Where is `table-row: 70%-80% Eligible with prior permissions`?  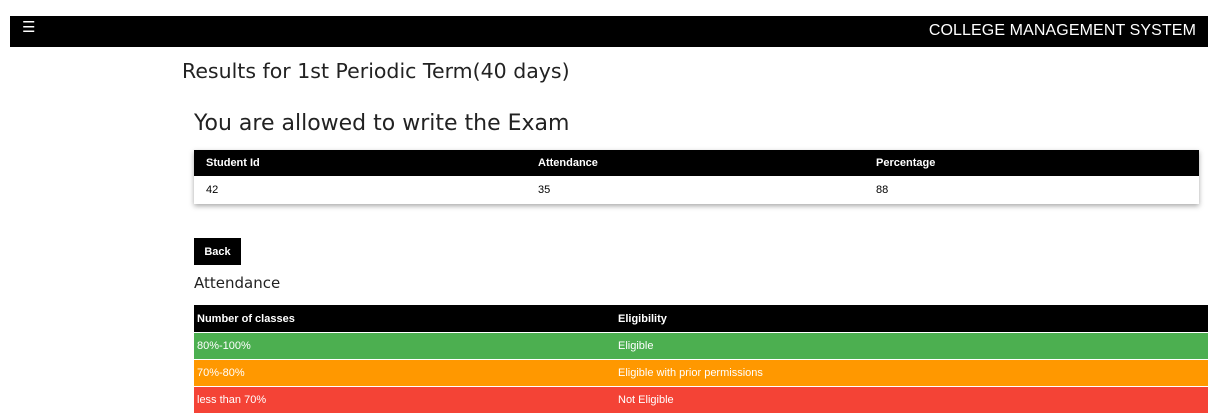 table-row: 70%-80% Eligible with prior permissions is located at coordinates (701, 373).